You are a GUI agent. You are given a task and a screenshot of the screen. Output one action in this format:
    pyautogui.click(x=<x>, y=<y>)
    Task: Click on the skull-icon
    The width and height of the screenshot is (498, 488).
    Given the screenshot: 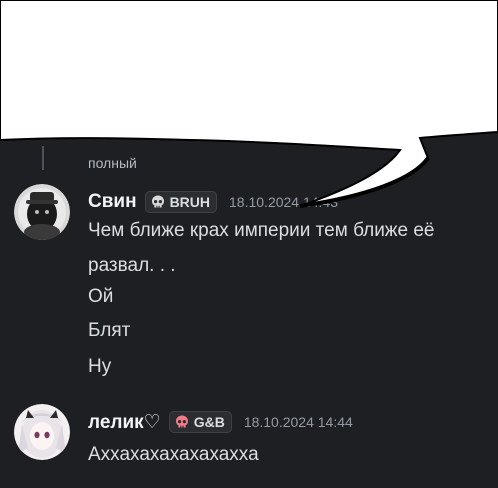 What is the action you would take?
    pyautogui.click(x=181, y=421)
    